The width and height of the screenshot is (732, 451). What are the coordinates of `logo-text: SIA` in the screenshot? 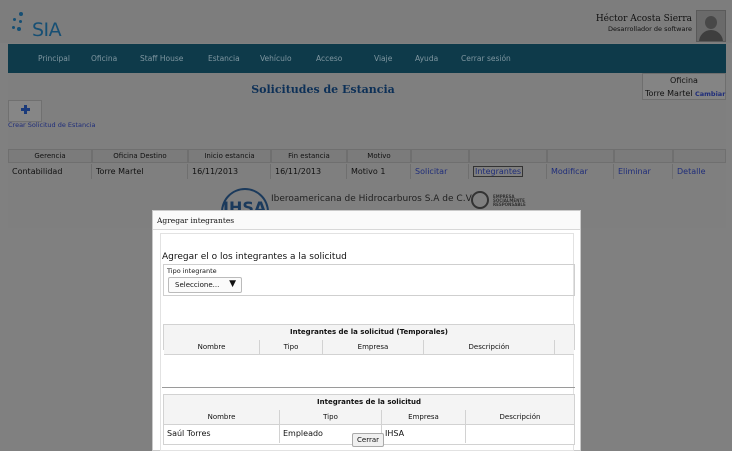 It's located at (47, 30).